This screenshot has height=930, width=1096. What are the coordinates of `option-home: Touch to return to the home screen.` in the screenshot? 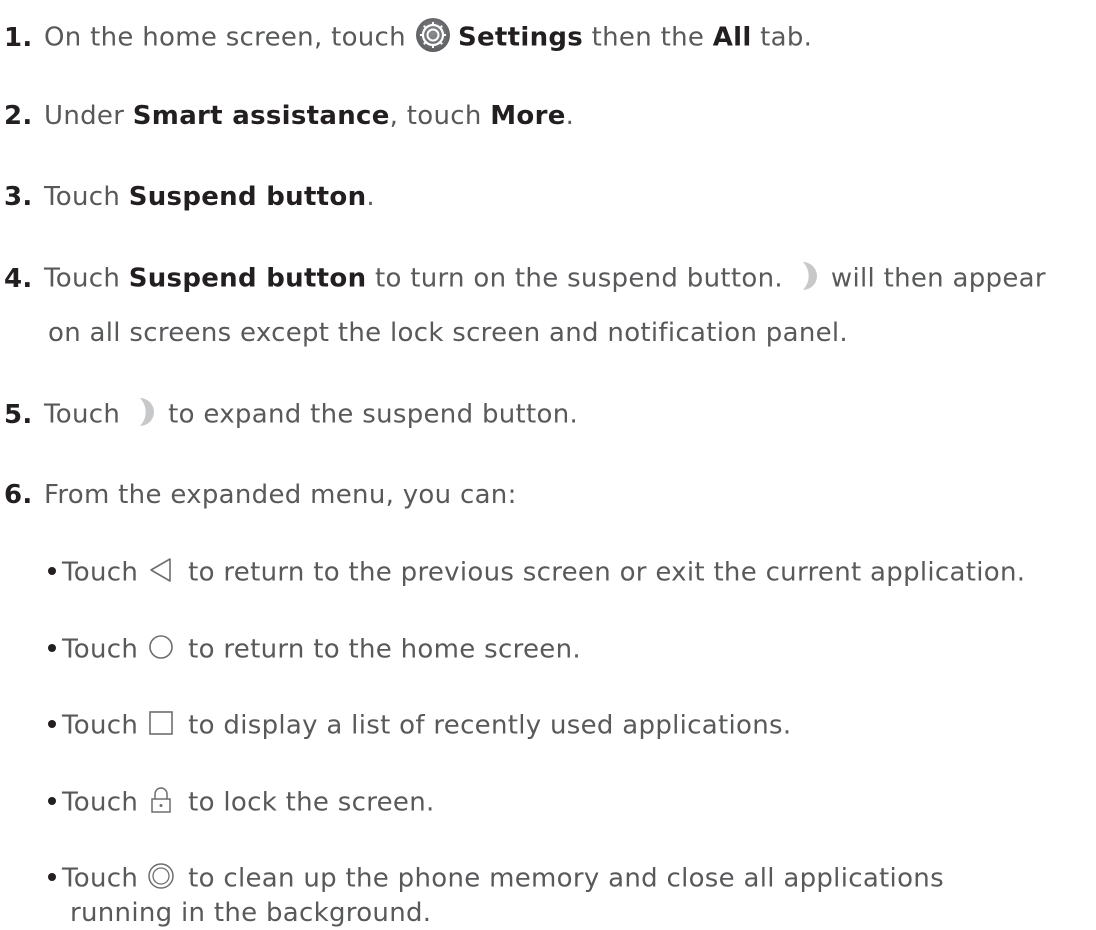 It's located at (314, 650).